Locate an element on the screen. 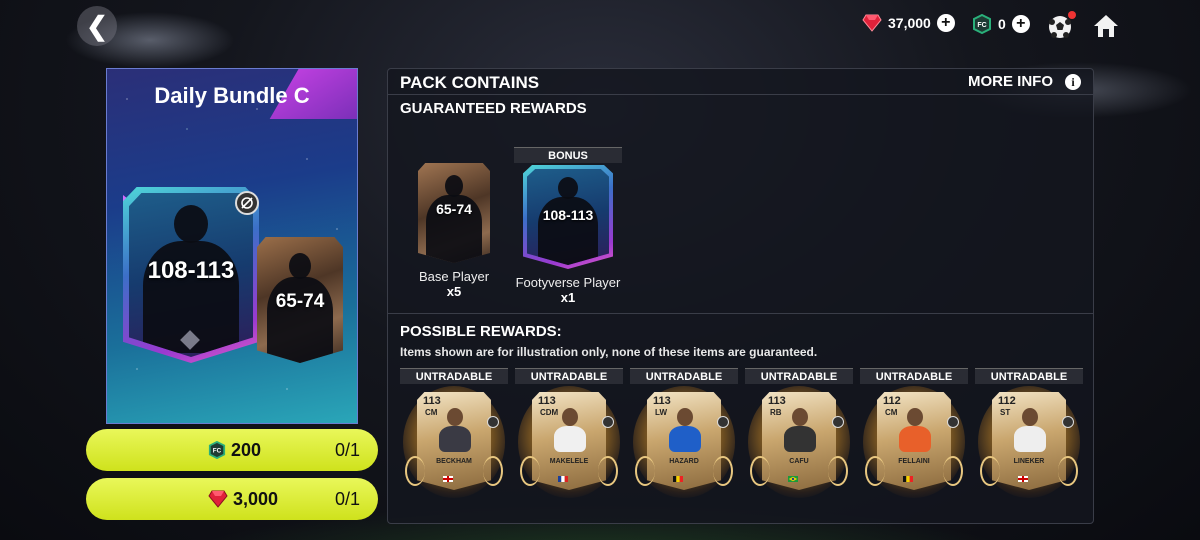 This screenshot has width=1200, height=540. reward-count: x1 is located at coordinates (568, 297).